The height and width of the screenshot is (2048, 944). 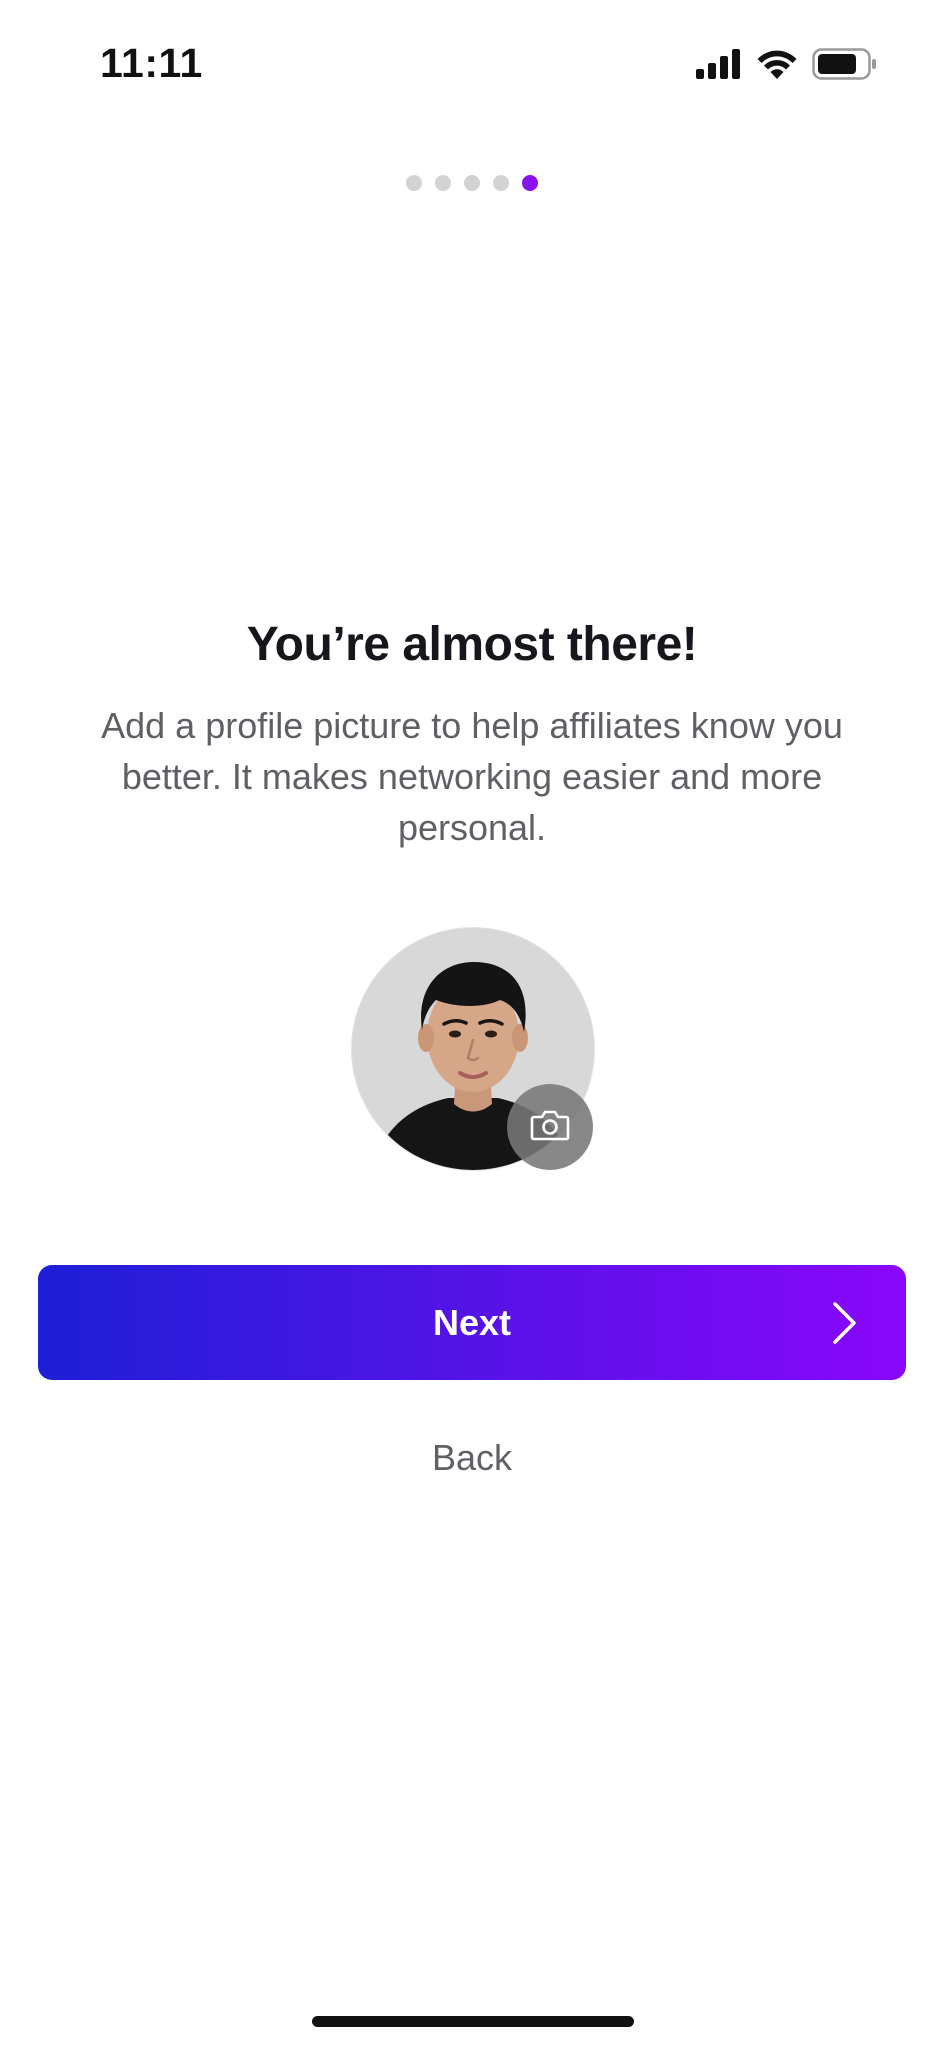 What do you see at coordinates (473, 1049) in the screenshot?
I see `profile-picture-picker` at bounding box center [473, 1049].